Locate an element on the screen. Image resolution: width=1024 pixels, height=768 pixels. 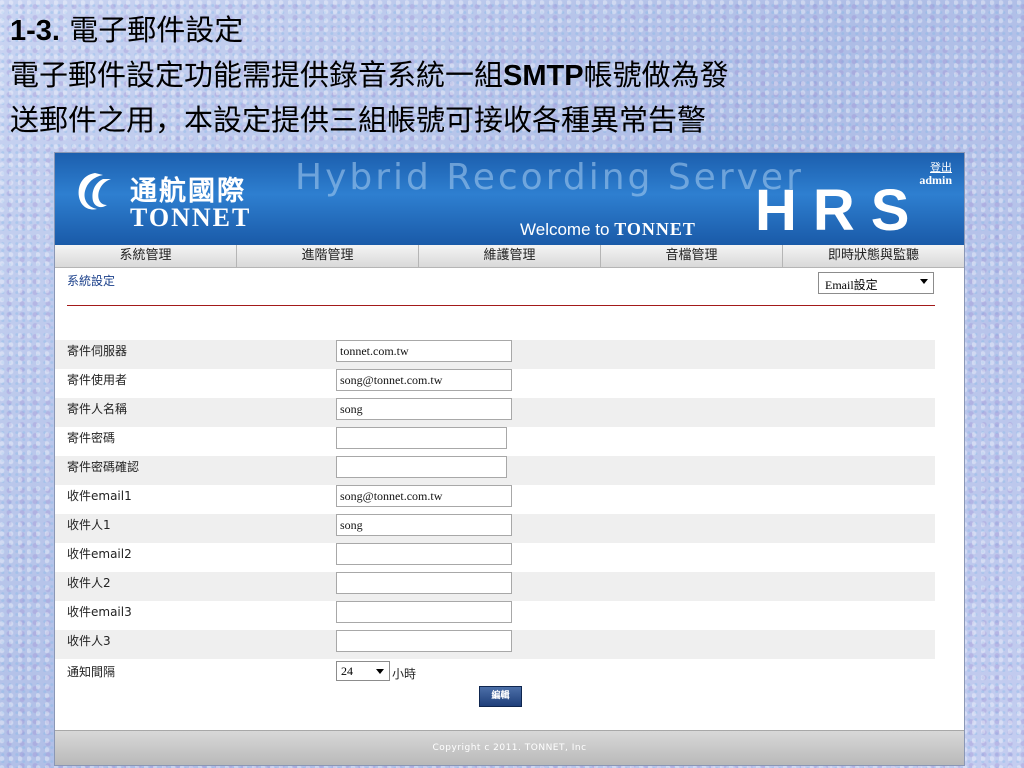
menu-system-management: 系統管理 is located at coordinates (146, 256).